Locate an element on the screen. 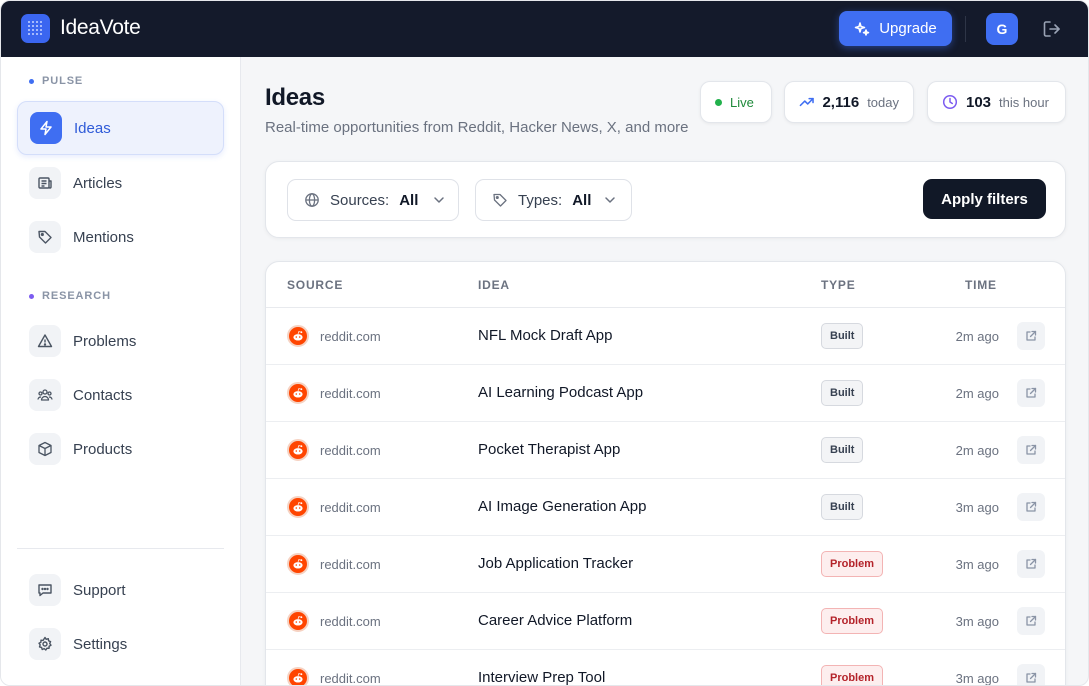 The width and height of the screenshot is (1089, 686). sidebar-item-articles: Articles is located at coordinates (120, 183).